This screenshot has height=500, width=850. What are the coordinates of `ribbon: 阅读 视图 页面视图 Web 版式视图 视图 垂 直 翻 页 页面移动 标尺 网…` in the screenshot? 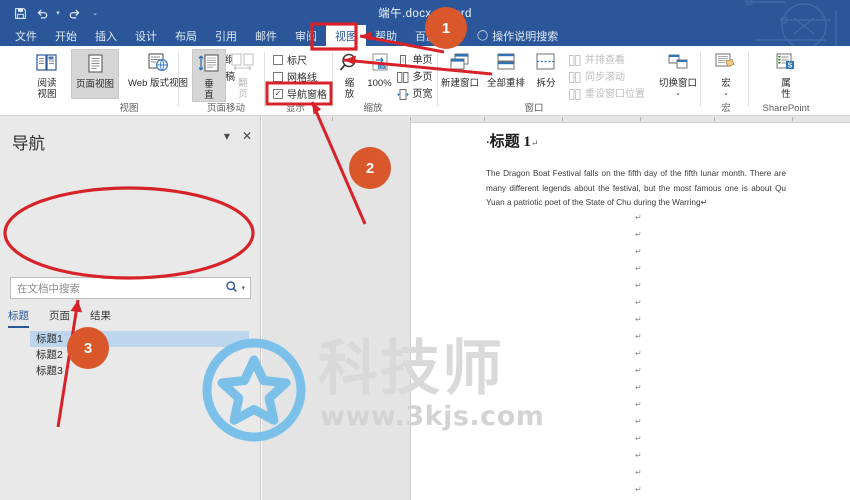 It's located at (425, 81).